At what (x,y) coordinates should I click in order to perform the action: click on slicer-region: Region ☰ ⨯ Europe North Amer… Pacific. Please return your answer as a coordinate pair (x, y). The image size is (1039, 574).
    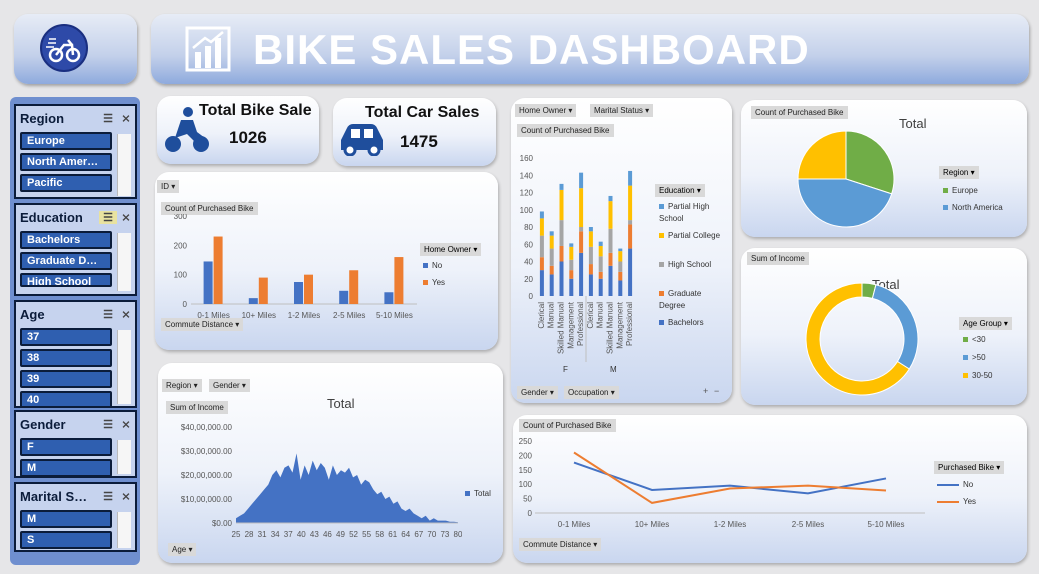
    Looking at the image, I should click on (75, 151).